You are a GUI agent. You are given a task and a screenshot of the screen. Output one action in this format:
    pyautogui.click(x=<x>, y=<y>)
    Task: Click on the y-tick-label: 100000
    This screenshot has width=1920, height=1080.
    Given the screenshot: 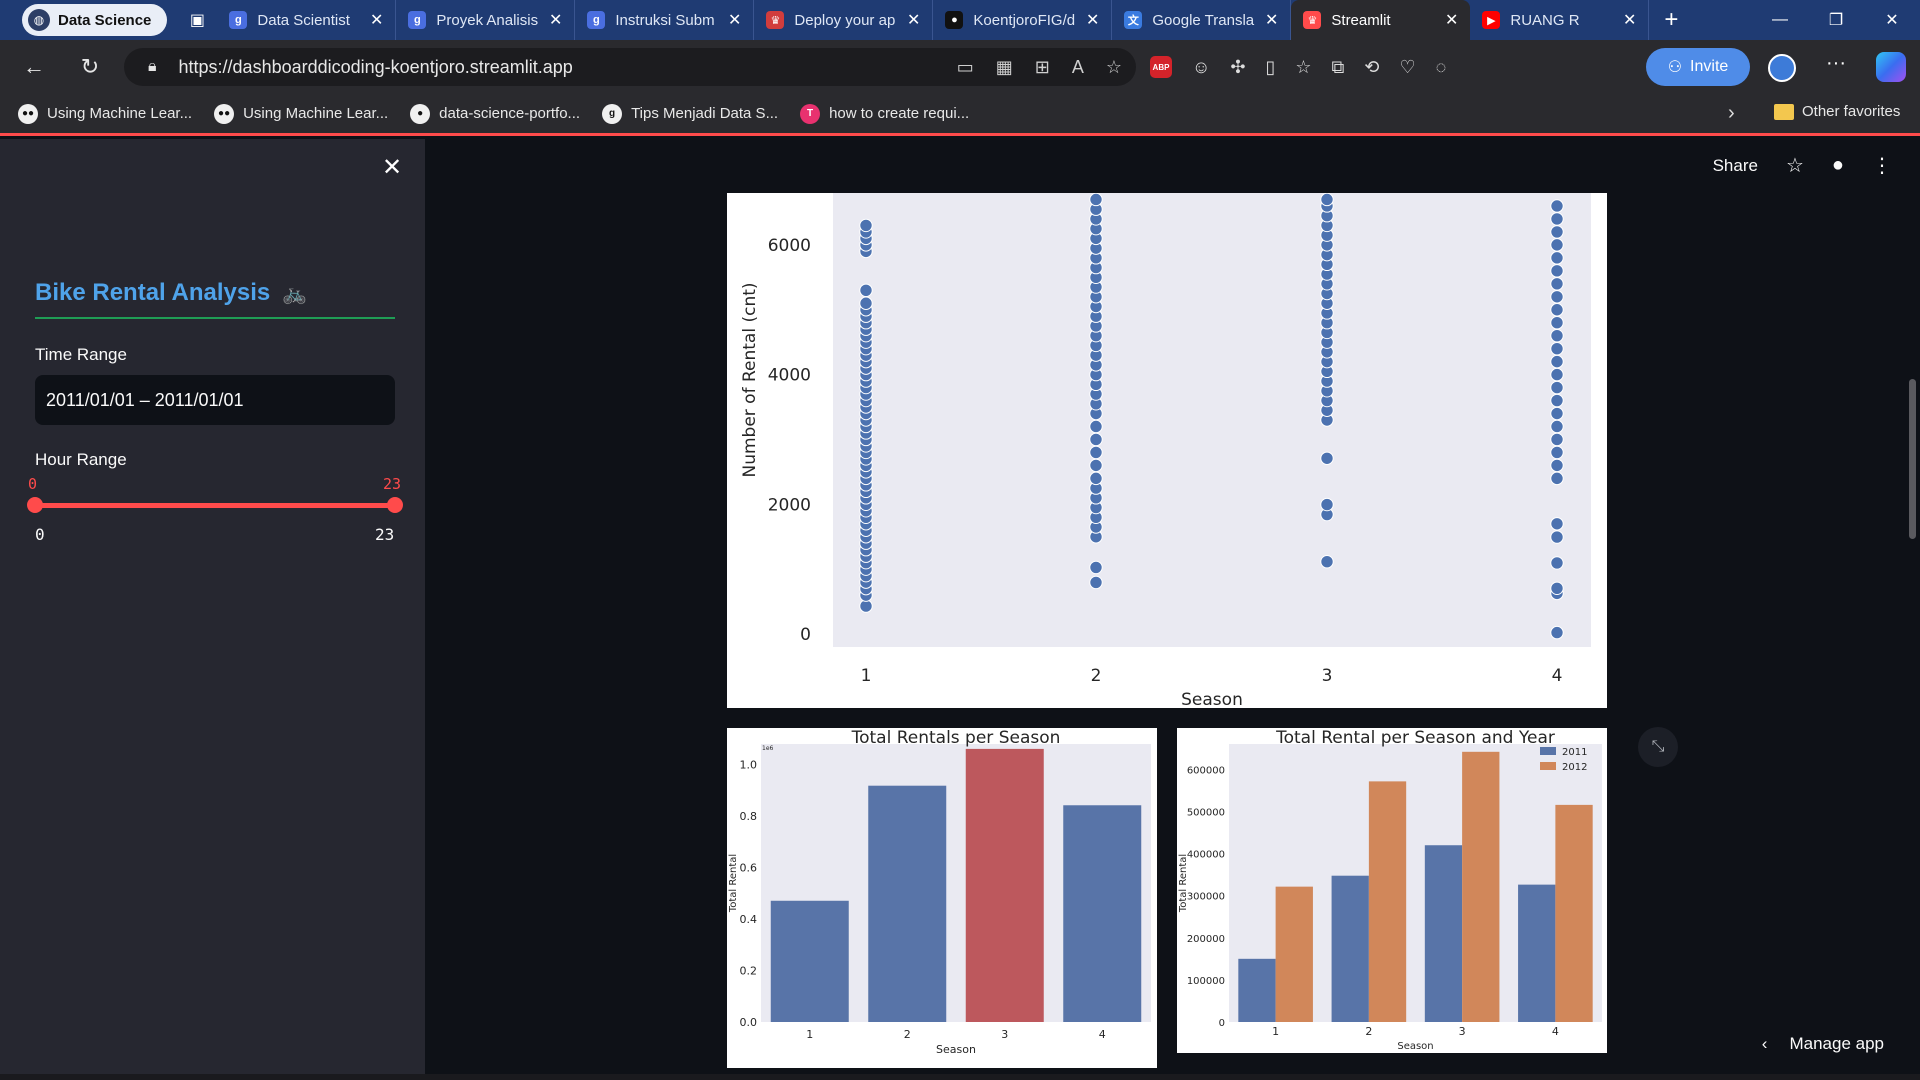 What is the action you would take?
    pyautogui.click(x=1206, y=981)
    